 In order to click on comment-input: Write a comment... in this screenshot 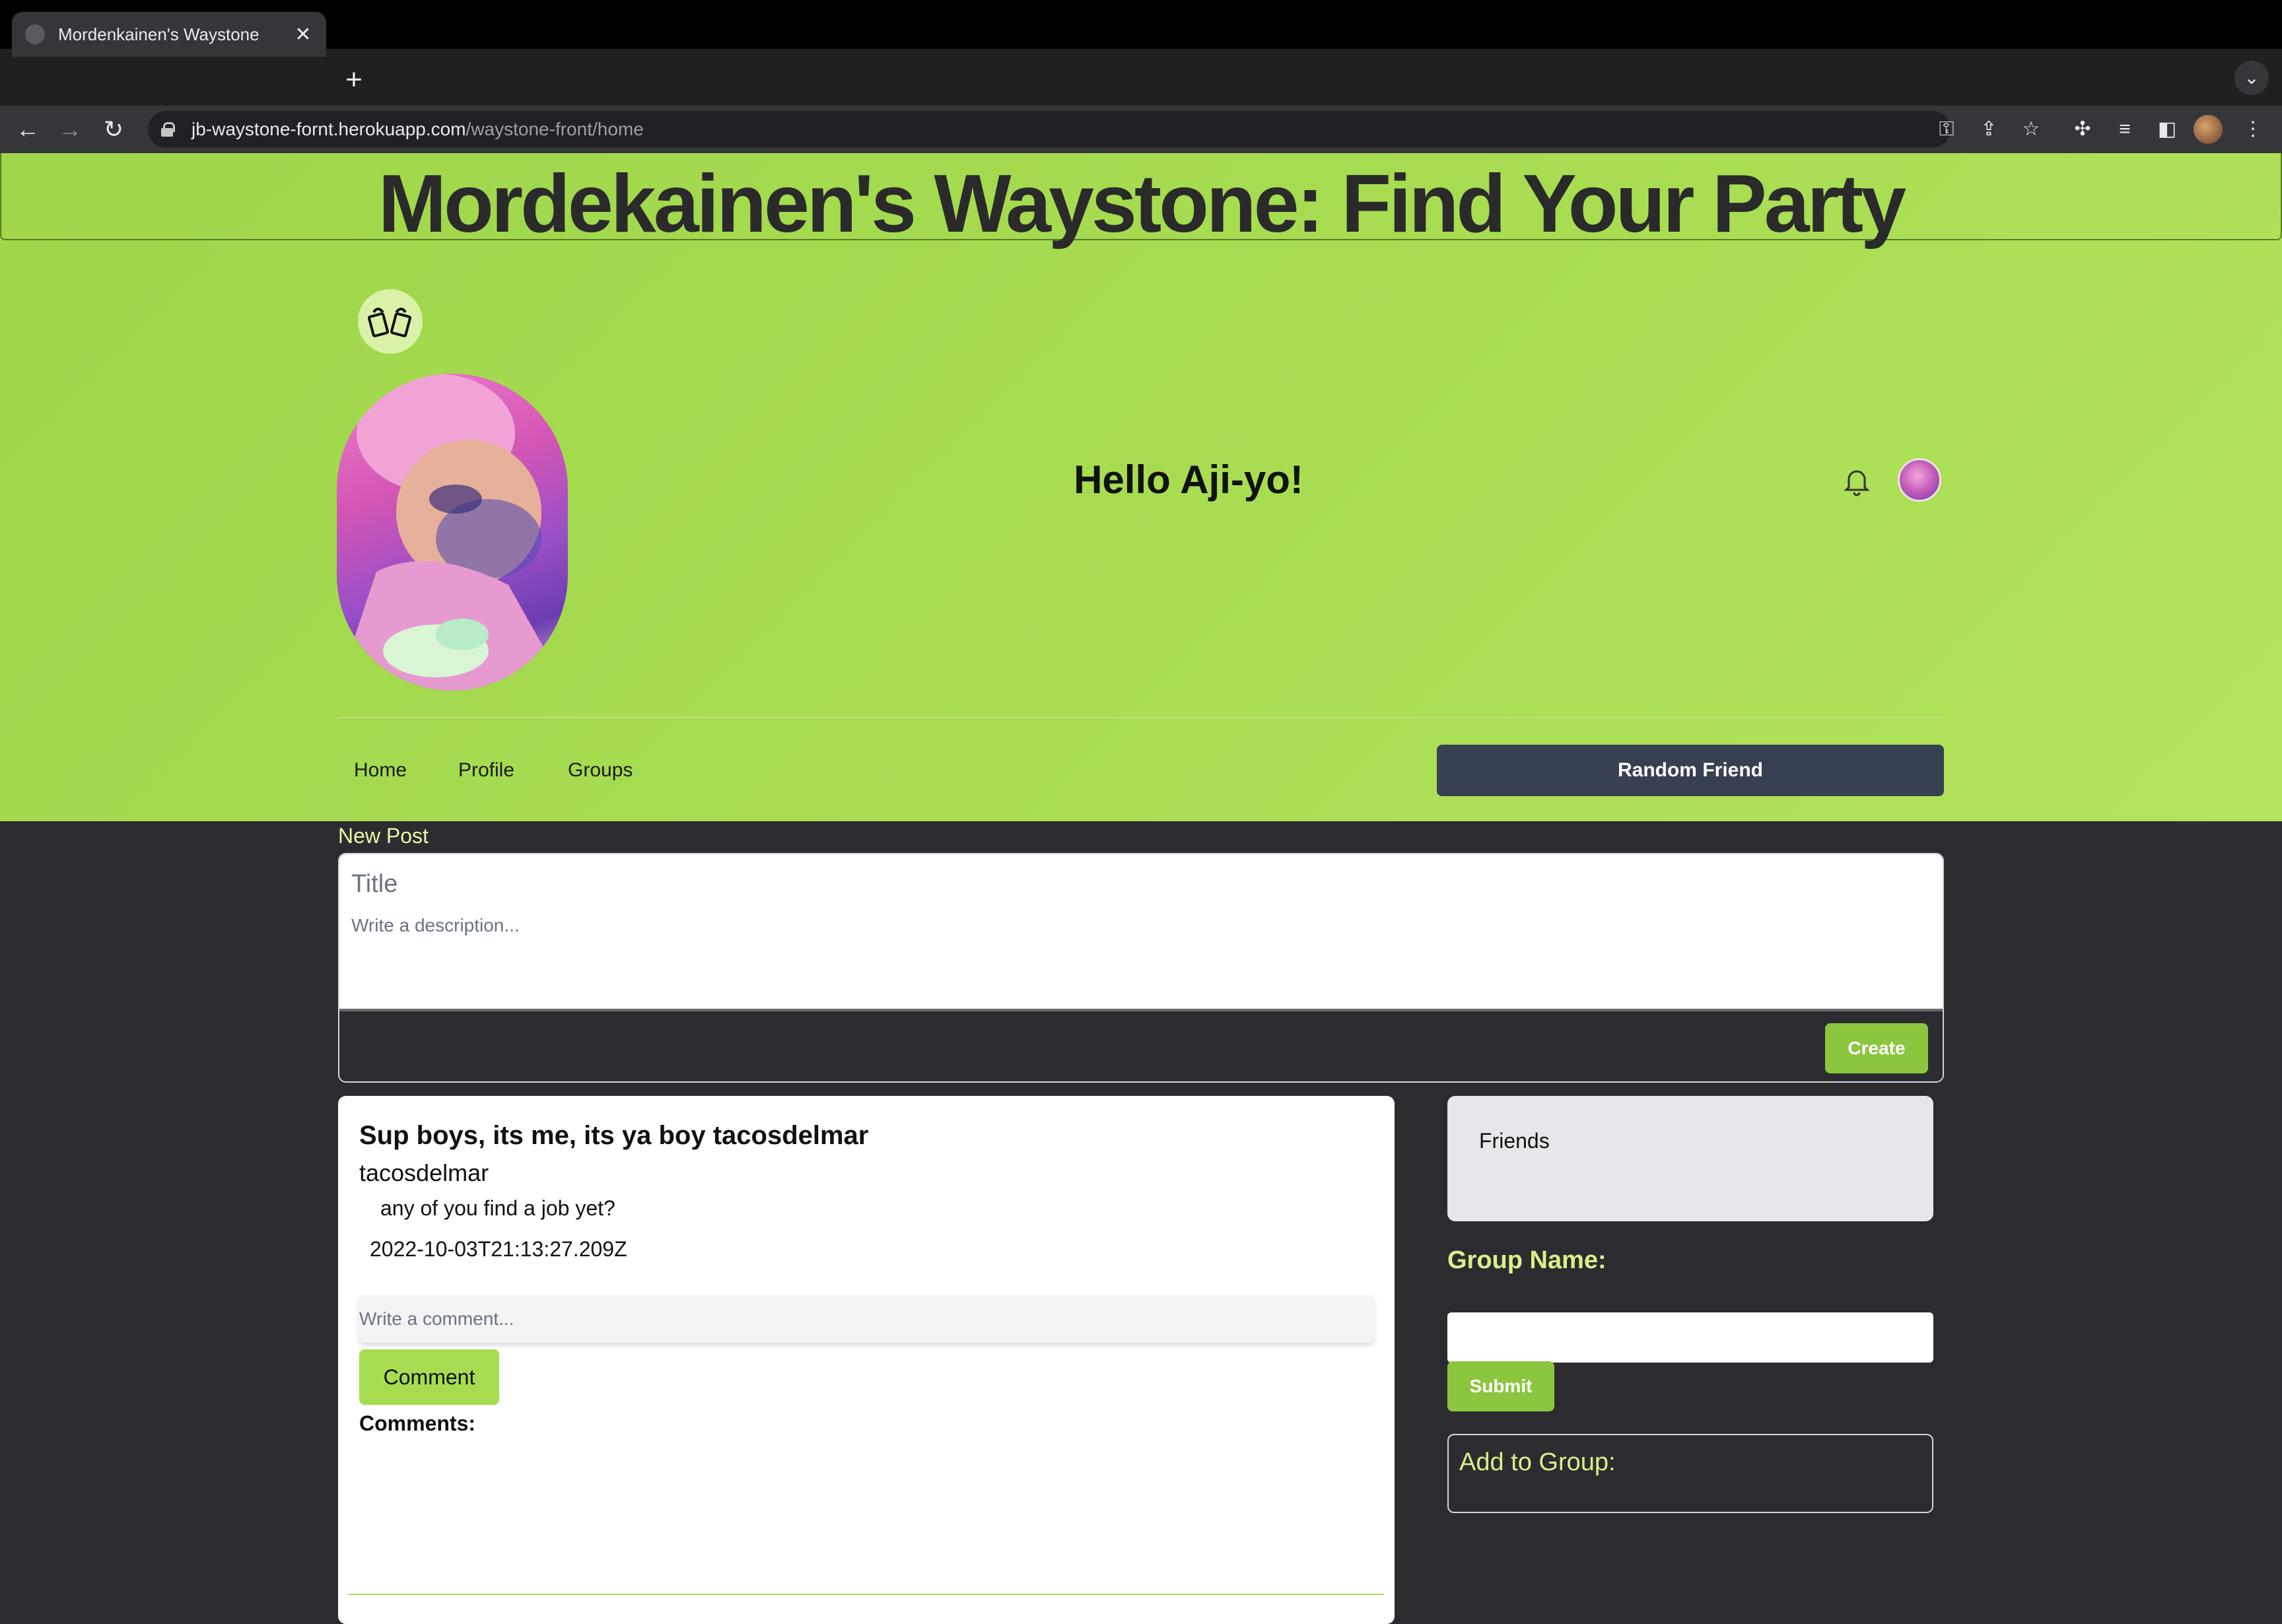, I will do `click(866, 1319)`.